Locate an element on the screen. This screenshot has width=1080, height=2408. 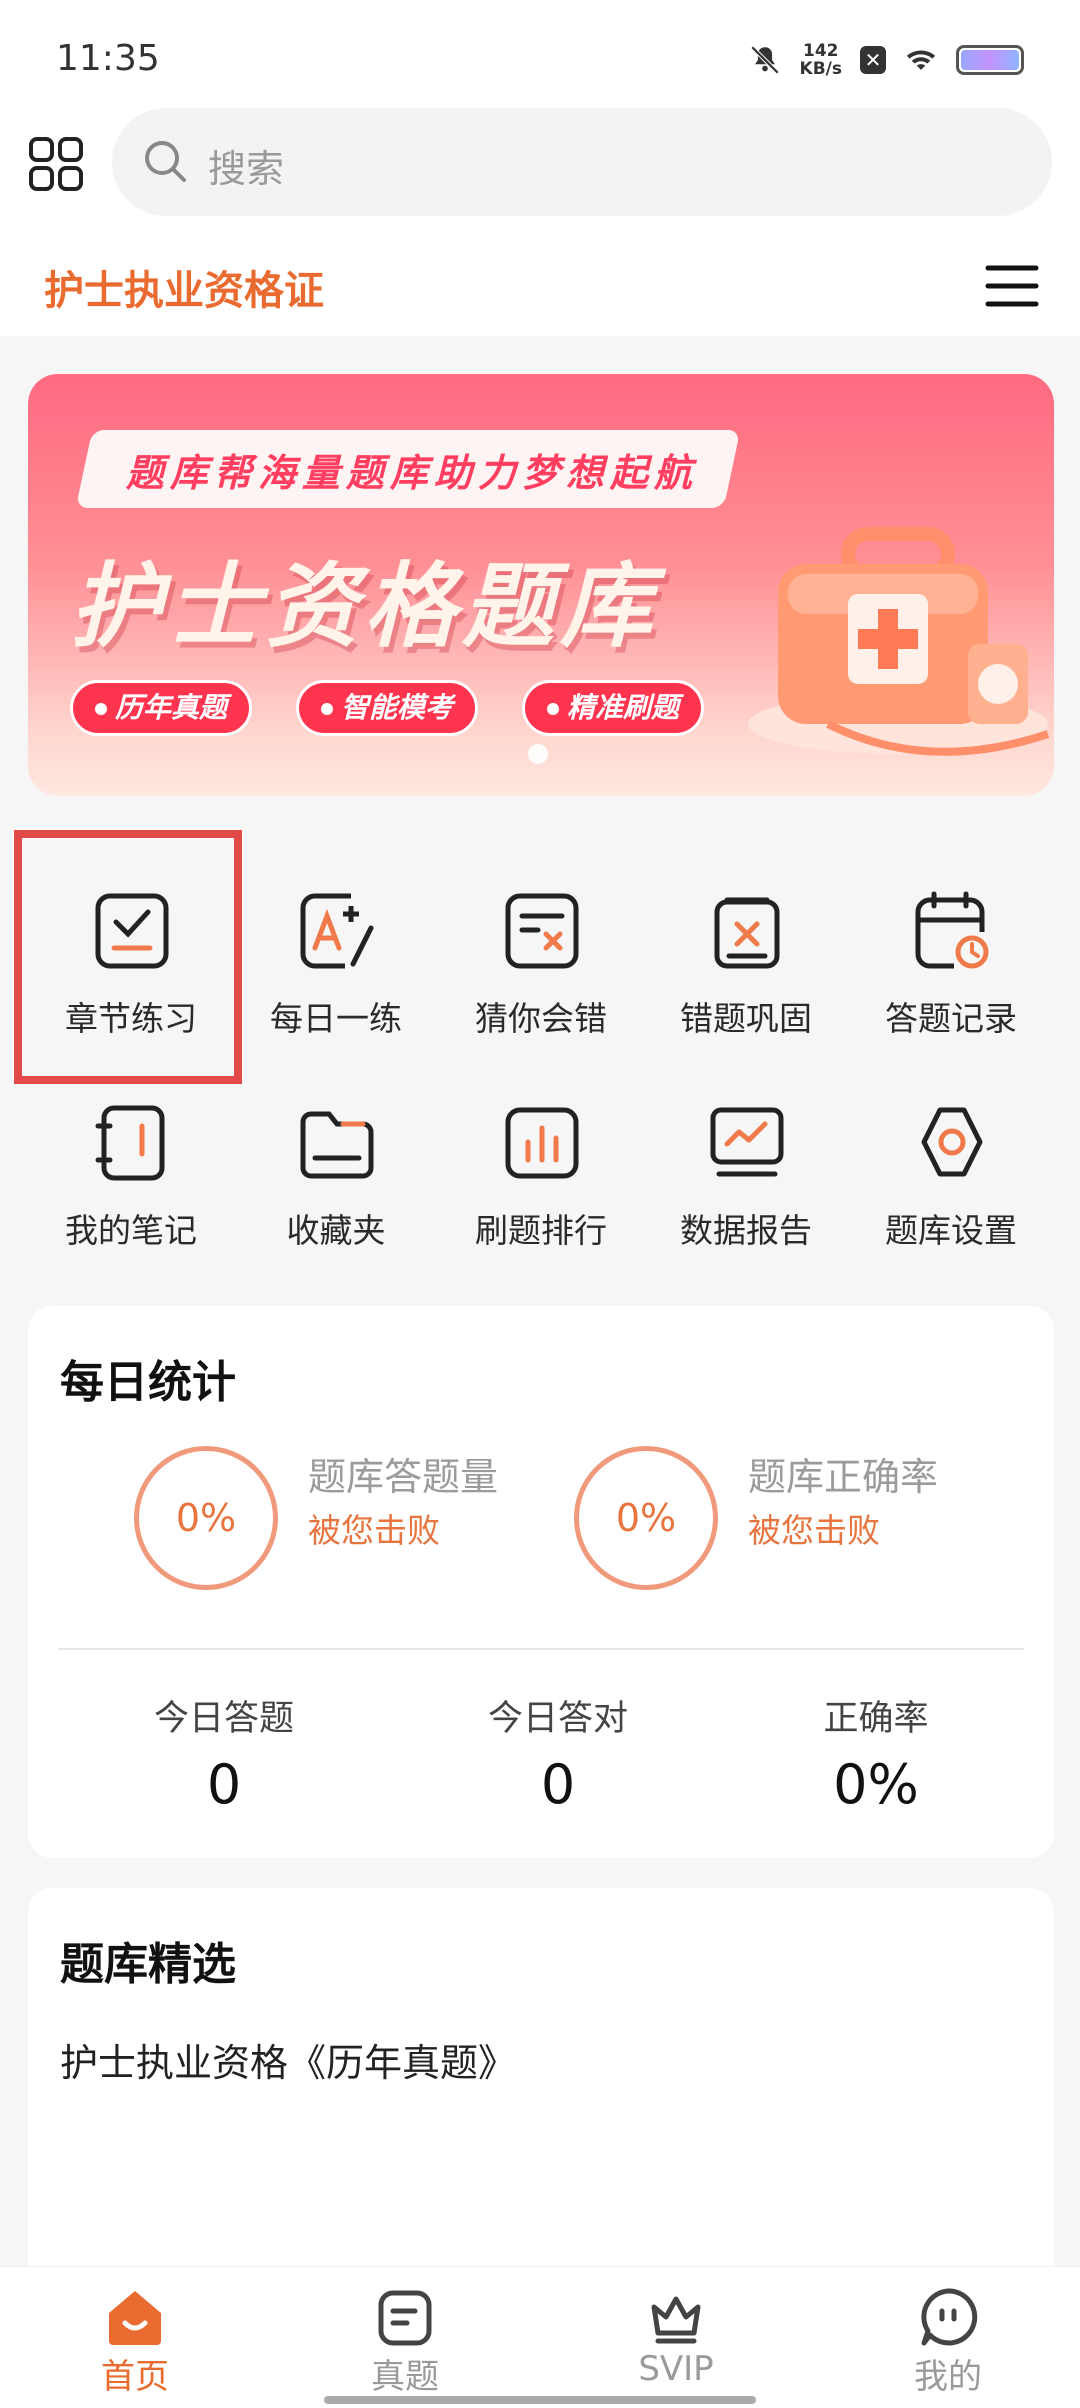
feature-label: 数据报告 is located at coordinates (746, 1230).